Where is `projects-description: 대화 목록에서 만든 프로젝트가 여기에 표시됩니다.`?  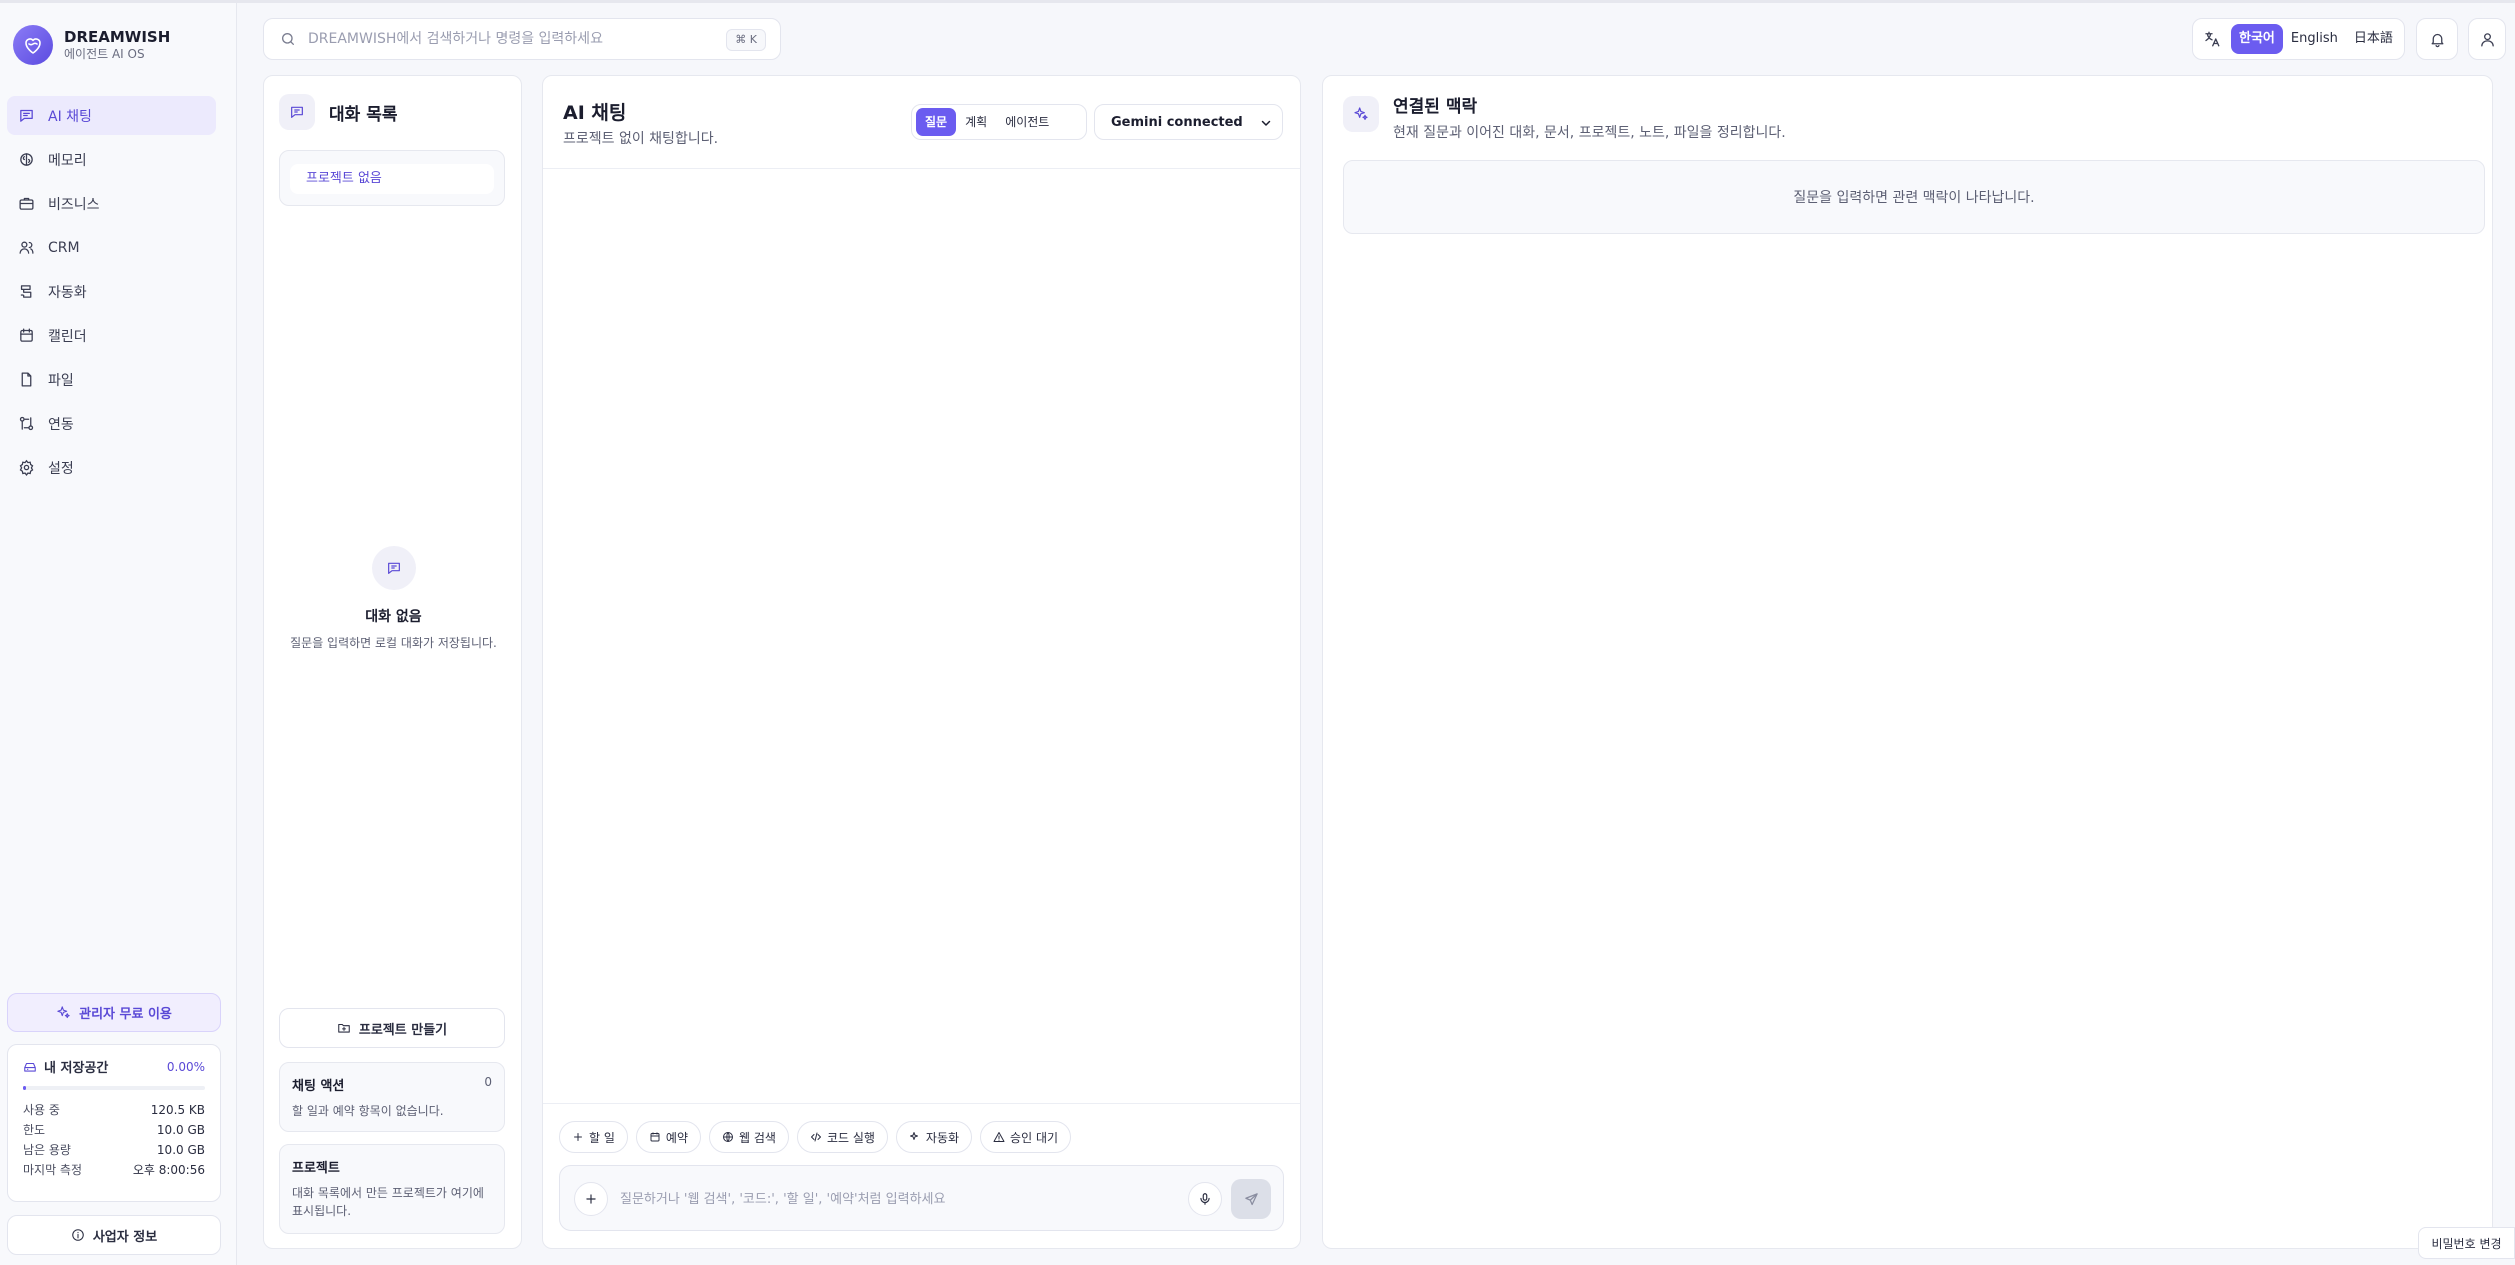 projects-description: 대화 목록에서 만든 프로젝트가 여기에 표시됩니다. is located at coordinates (388, 1202).